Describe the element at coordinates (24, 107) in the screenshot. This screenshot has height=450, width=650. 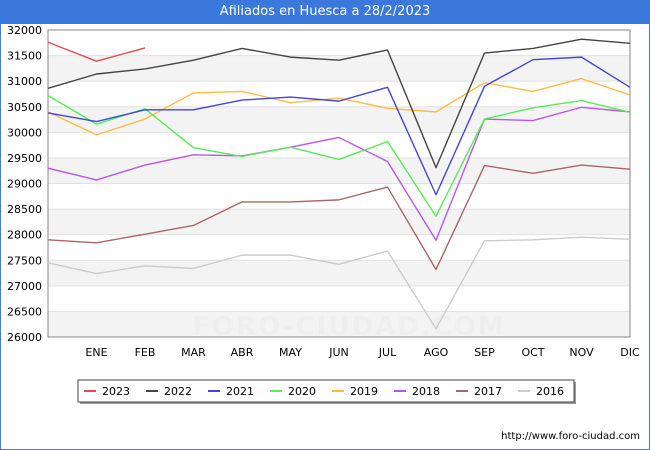
I see `y-tick-label: 30500` at that location.